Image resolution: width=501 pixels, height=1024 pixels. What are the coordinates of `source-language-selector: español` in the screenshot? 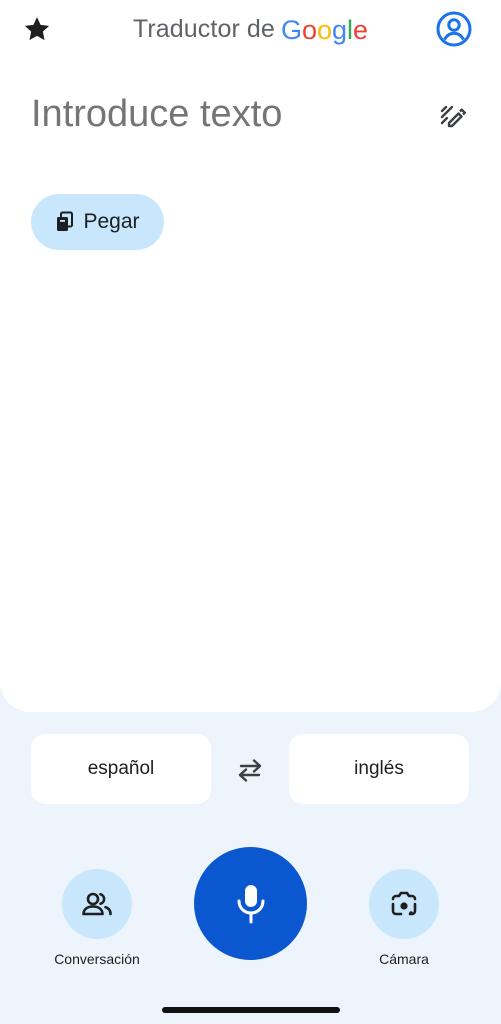 It's located at (121, 769).